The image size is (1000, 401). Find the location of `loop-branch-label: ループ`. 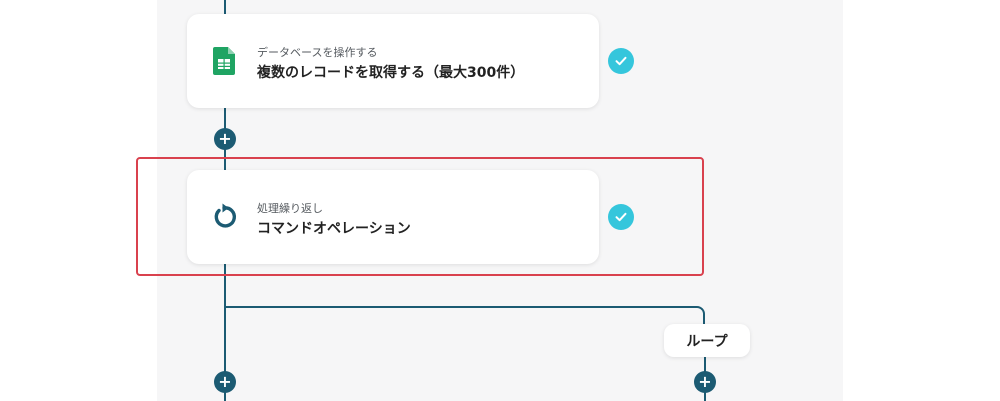

loop-branch-label: ループ is located at coordinates (707, 340).